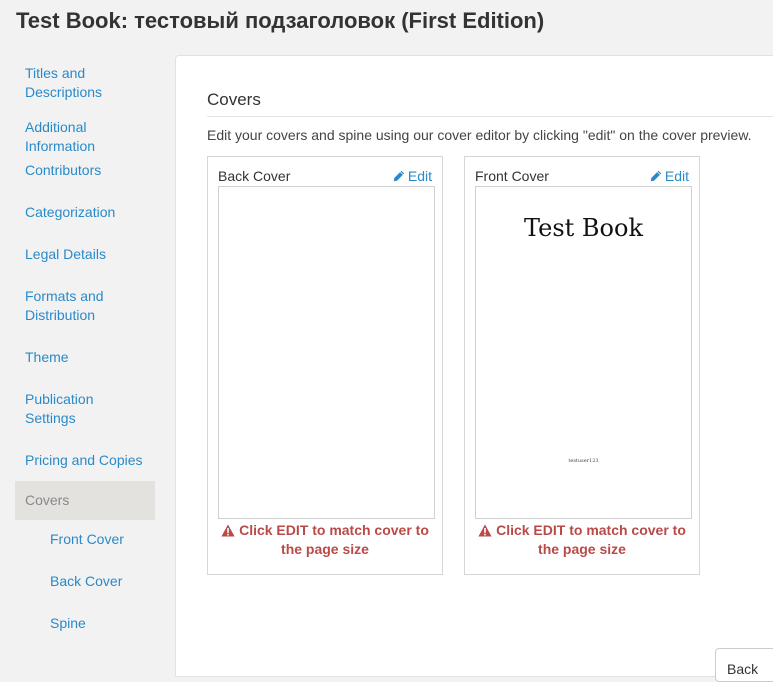  Describe the element at coordinates (85, 624) in the screenshot. I see `sidebar-item-spine: Spine` at that location.